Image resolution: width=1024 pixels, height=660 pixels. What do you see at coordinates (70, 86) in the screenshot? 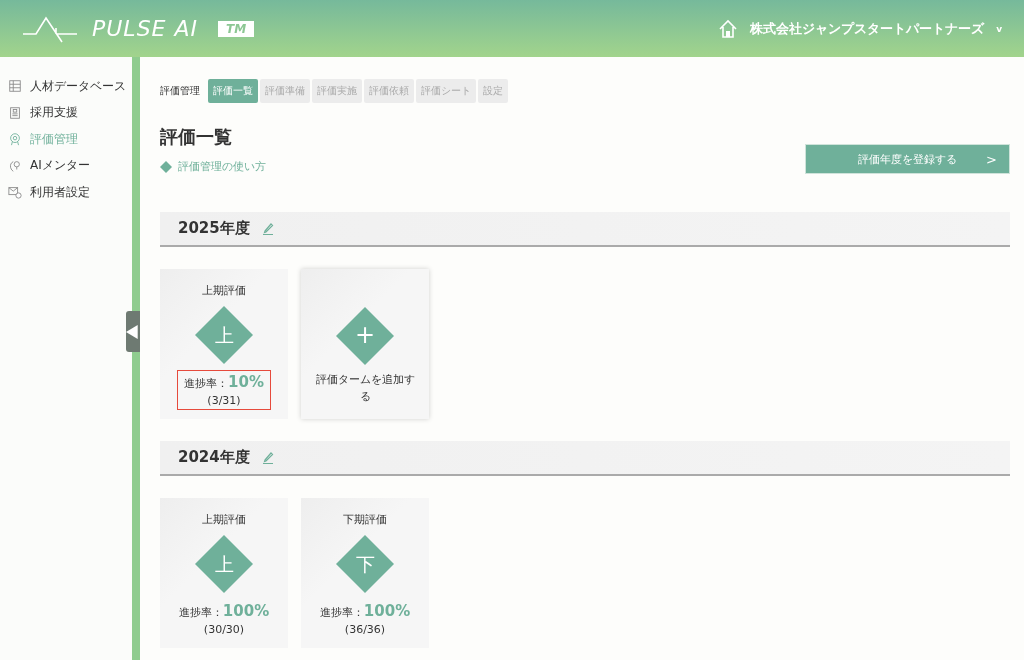
I see `sidebar-item: 人材データベース` at bounding box center [70, 86].